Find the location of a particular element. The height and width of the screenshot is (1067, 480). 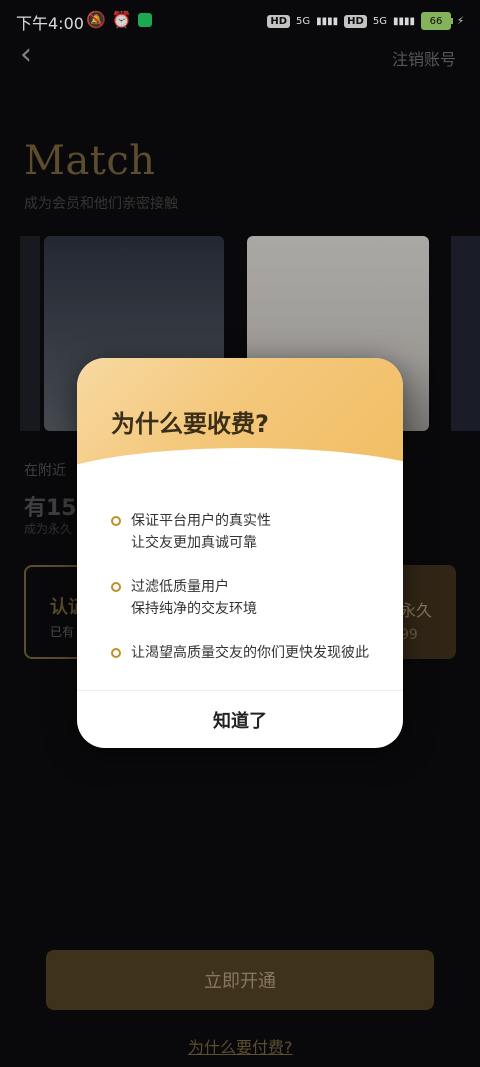

modal-title: 为什么要收费? is located at coordinates (190, 424).